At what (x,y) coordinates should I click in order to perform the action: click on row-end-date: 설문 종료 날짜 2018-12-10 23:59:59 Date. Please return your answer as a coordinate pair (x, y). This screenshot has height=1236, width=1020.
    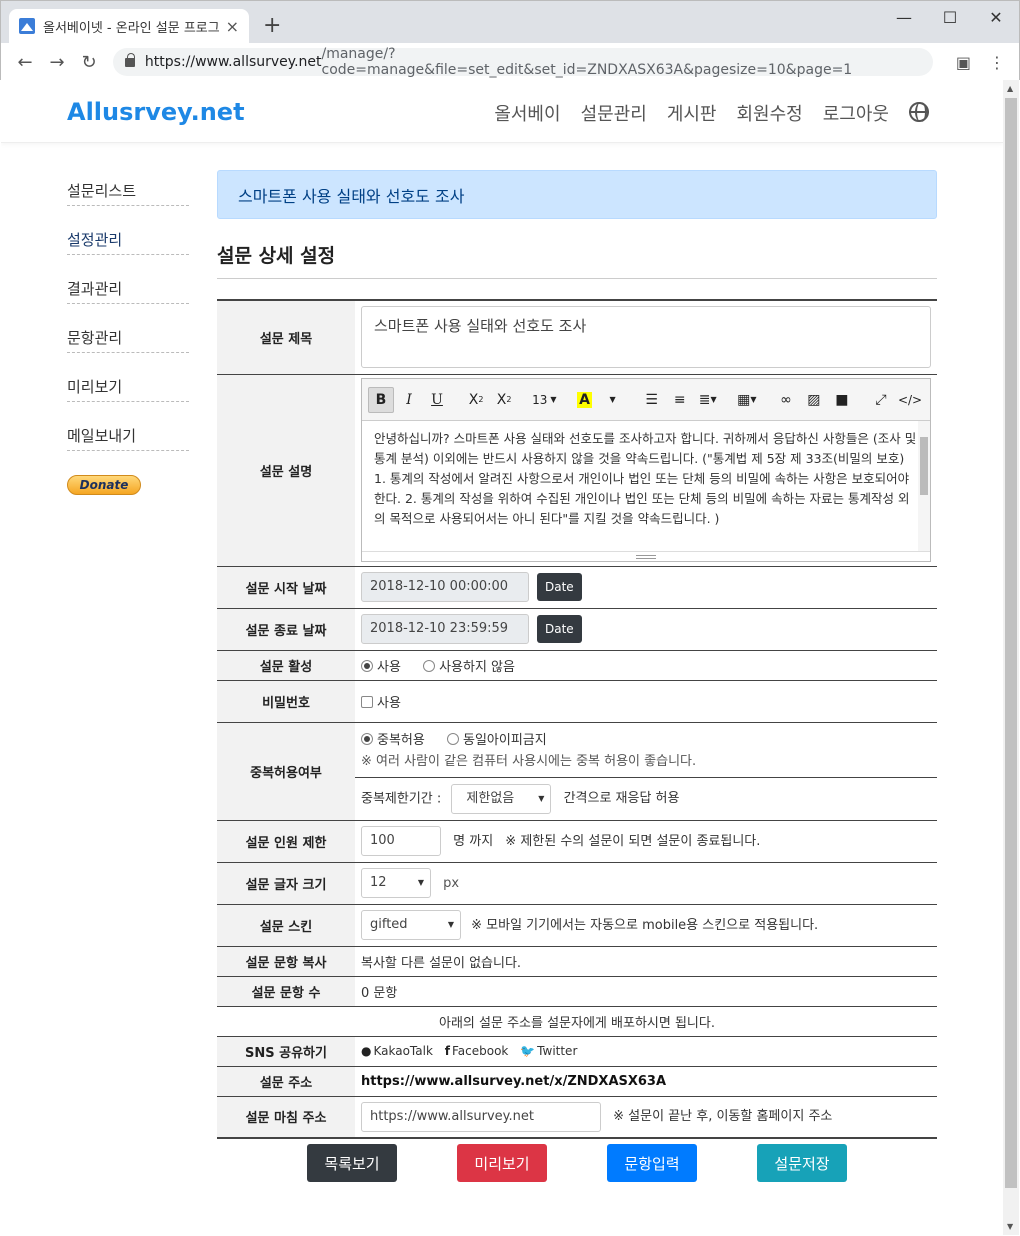
    Looking at the image, I should click on (577, 629).